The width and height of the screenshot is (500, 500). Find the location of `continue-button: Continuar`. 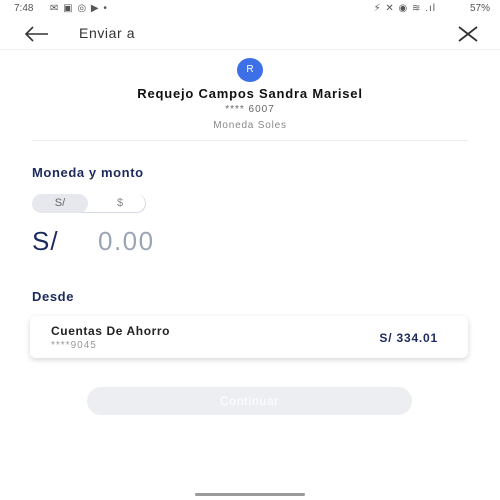

continue-button: Continuar is located at coordinates (249, 401).